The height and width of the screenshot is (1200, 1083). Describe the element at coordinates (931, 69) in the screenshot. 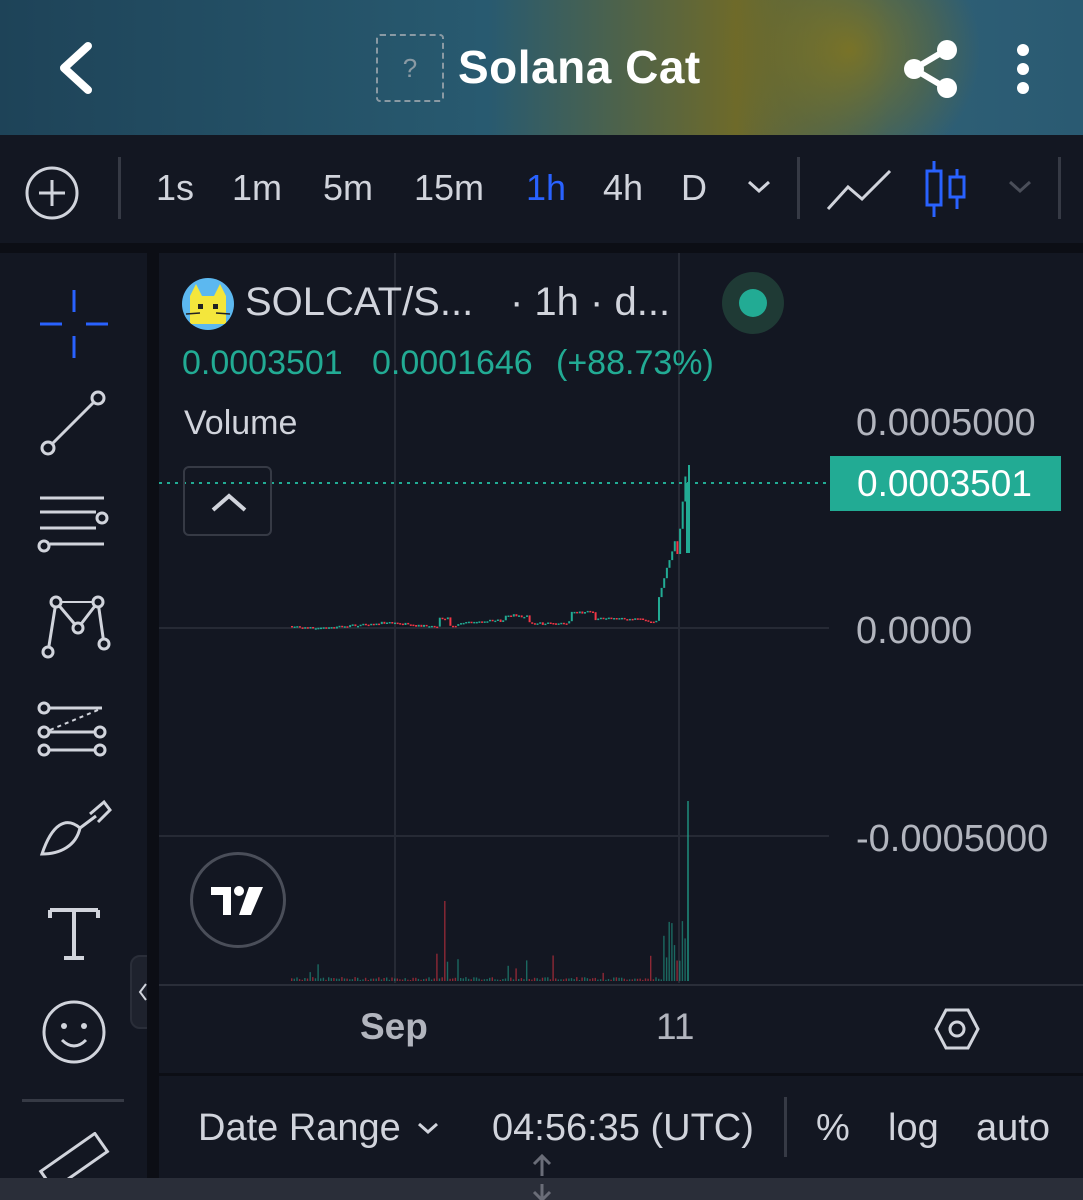

I see `share-icon` at that location.